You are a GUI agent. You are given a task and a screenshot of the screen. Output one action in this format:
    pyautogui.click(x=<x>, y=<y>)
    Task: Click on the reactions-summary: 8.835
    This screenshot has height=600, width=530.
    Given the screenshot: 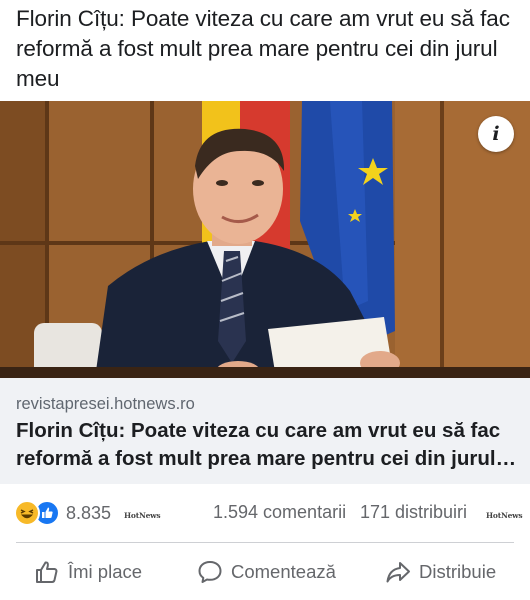 What is the action you would take?
    pyautogui.click(x=62, y=513)
    